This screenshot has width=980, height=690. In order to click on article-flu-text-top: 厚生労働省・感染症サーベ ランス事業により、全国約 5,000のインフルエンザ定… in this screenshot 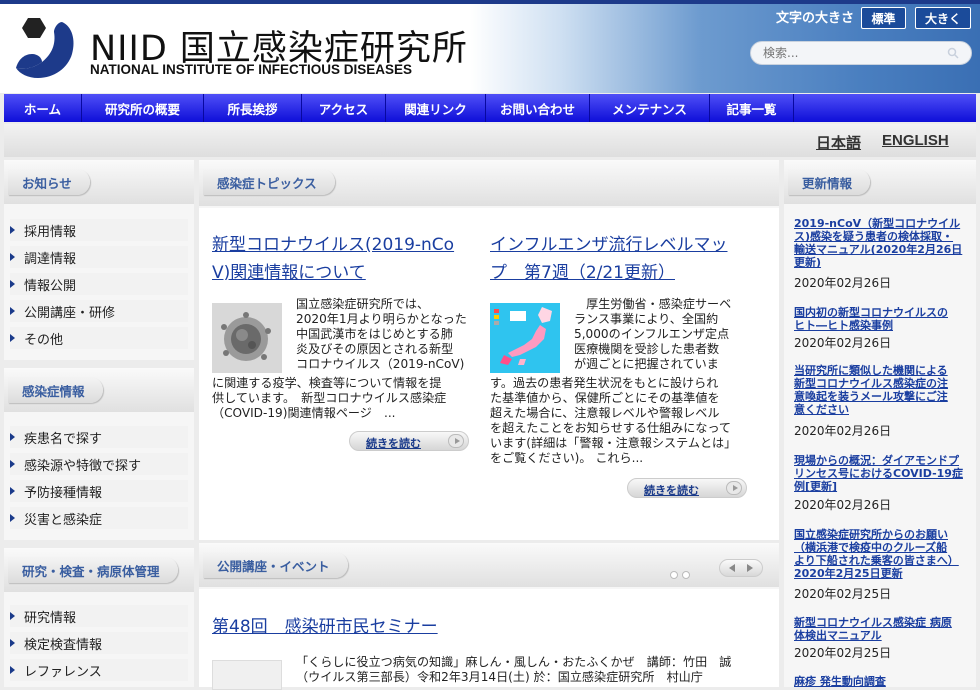, I will do `click(653, 334)`.